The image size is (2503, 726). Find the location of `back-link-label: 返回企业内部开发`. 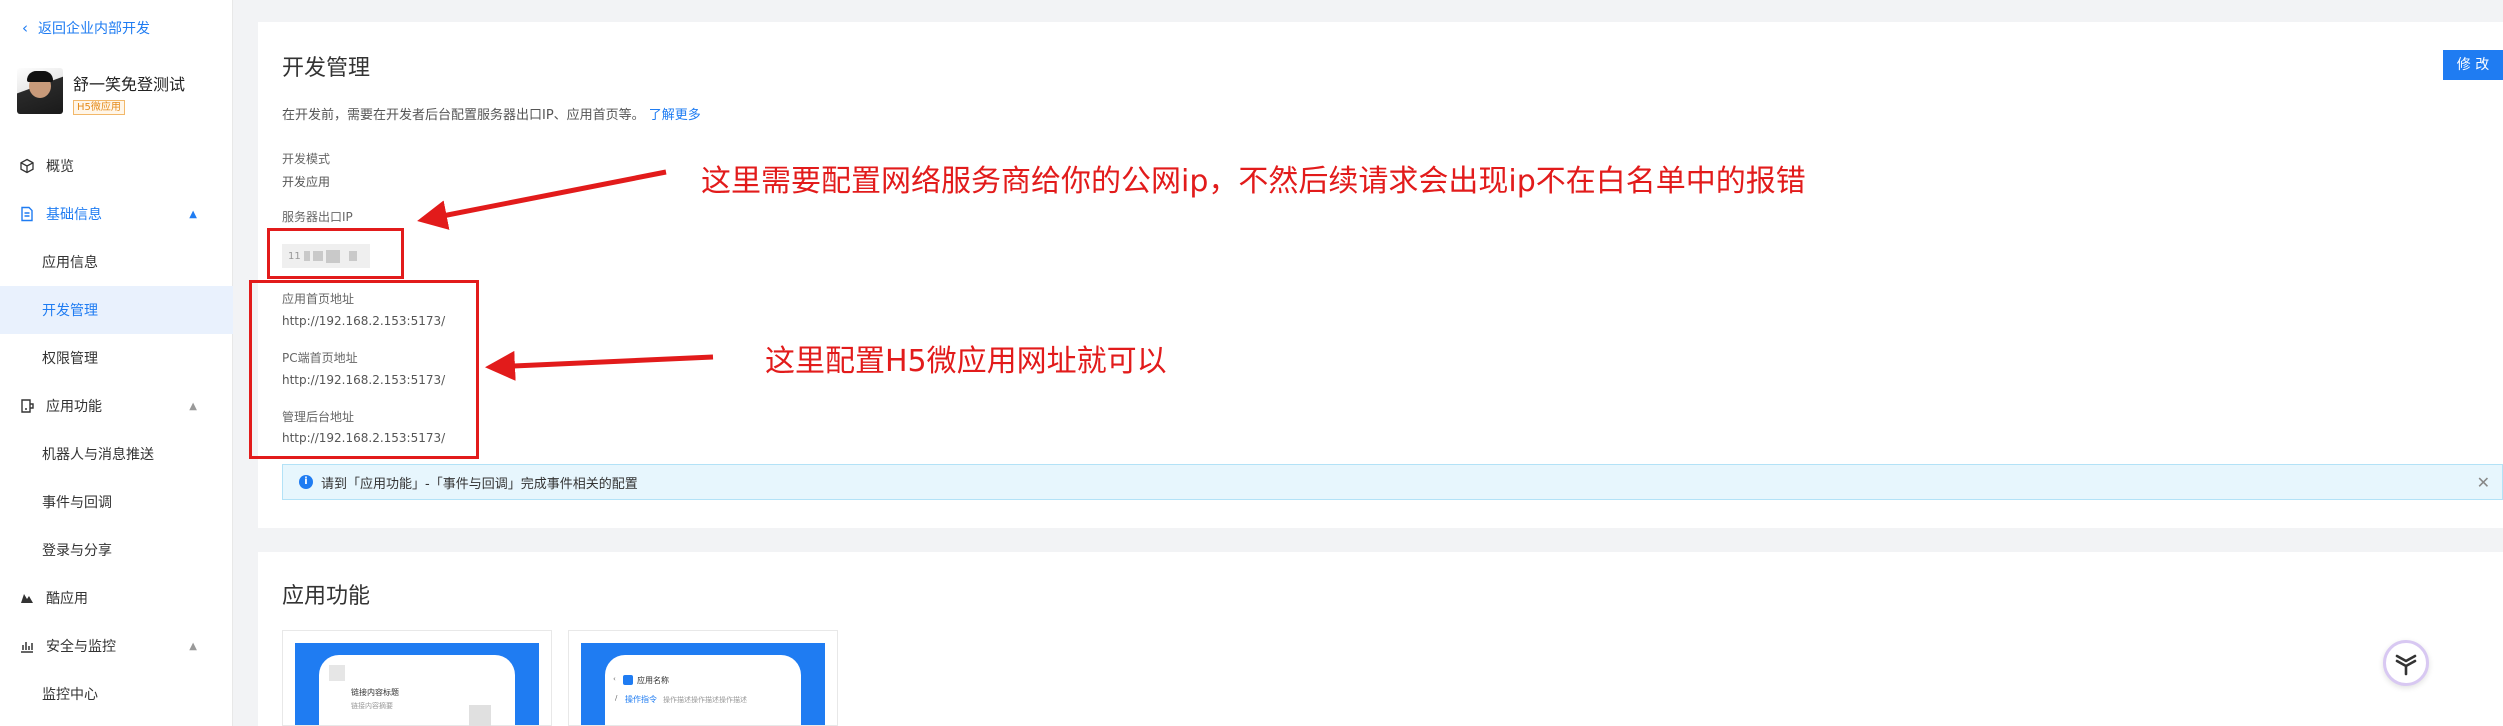

back-link-label: 返回企业内部开发 is located at coordinates (94, 29).